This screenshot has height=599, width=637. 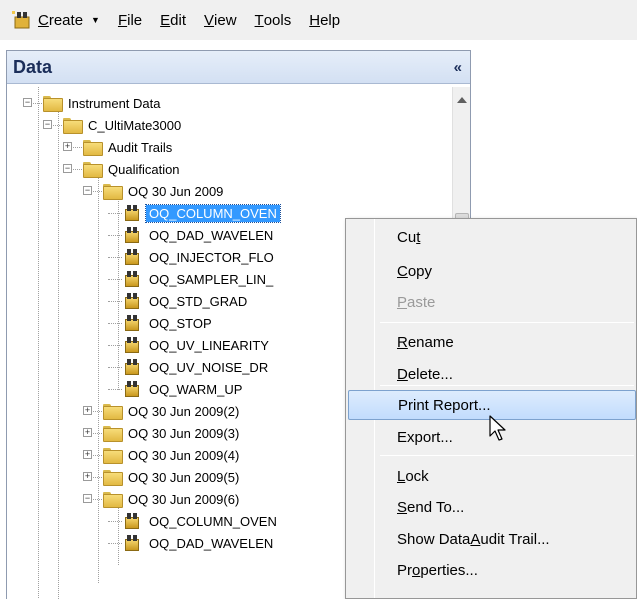 What do you see at coordinates (492, 302) in the screenshot?
I see `context-menu-paste: Paste` at bounding box center [492, 302].